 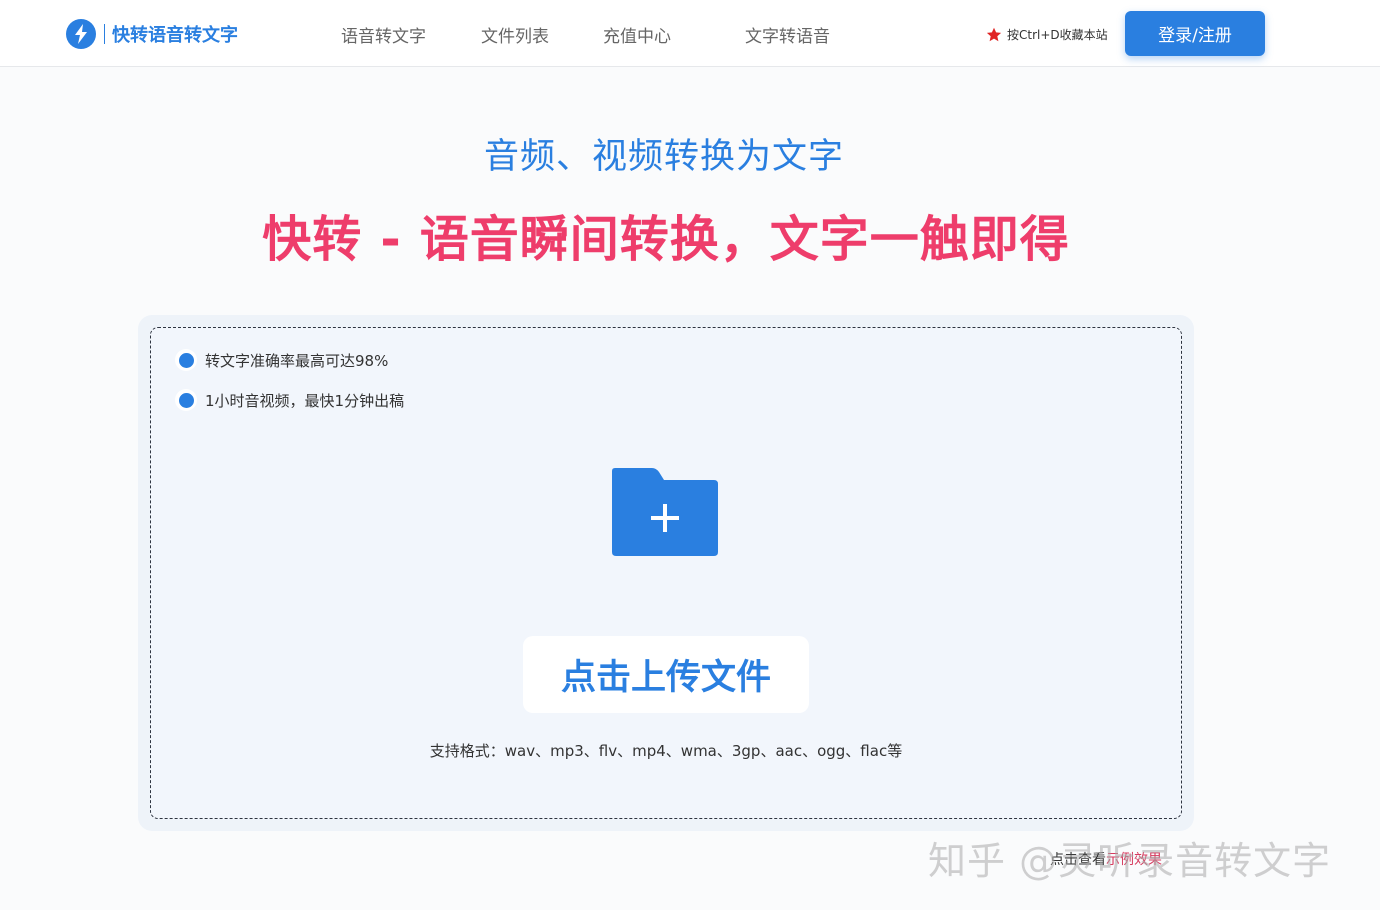 I want to click on hero-headline: 快转 - 语音瞬间转换，文字一触即得, so click(x=666, y=239).